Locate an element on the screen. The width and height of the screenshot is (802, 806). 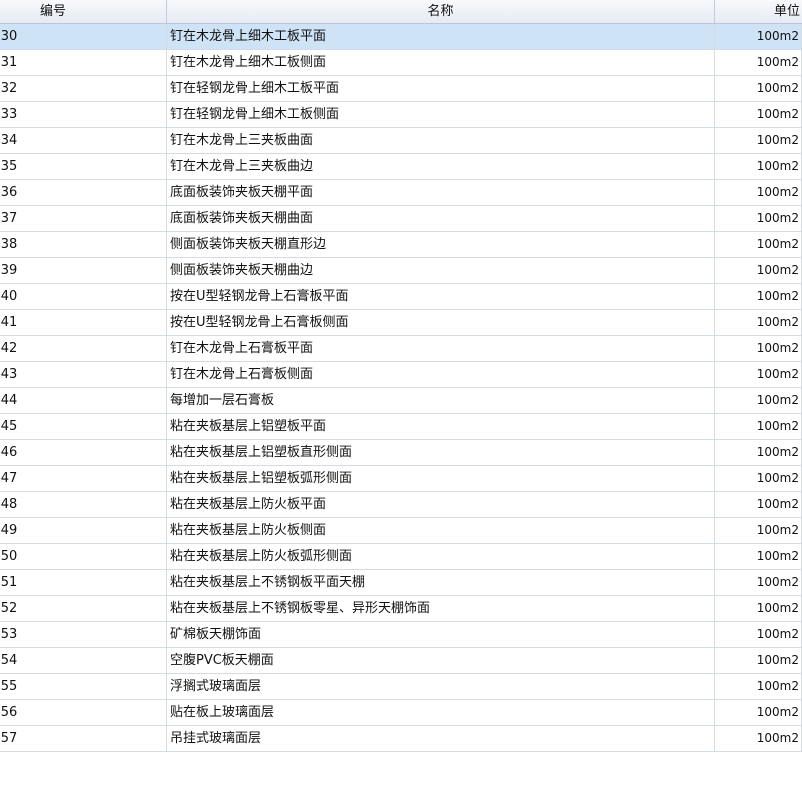
row-name-cell: 空腹PVC板天棚面 is located at coordinates (441, 660).